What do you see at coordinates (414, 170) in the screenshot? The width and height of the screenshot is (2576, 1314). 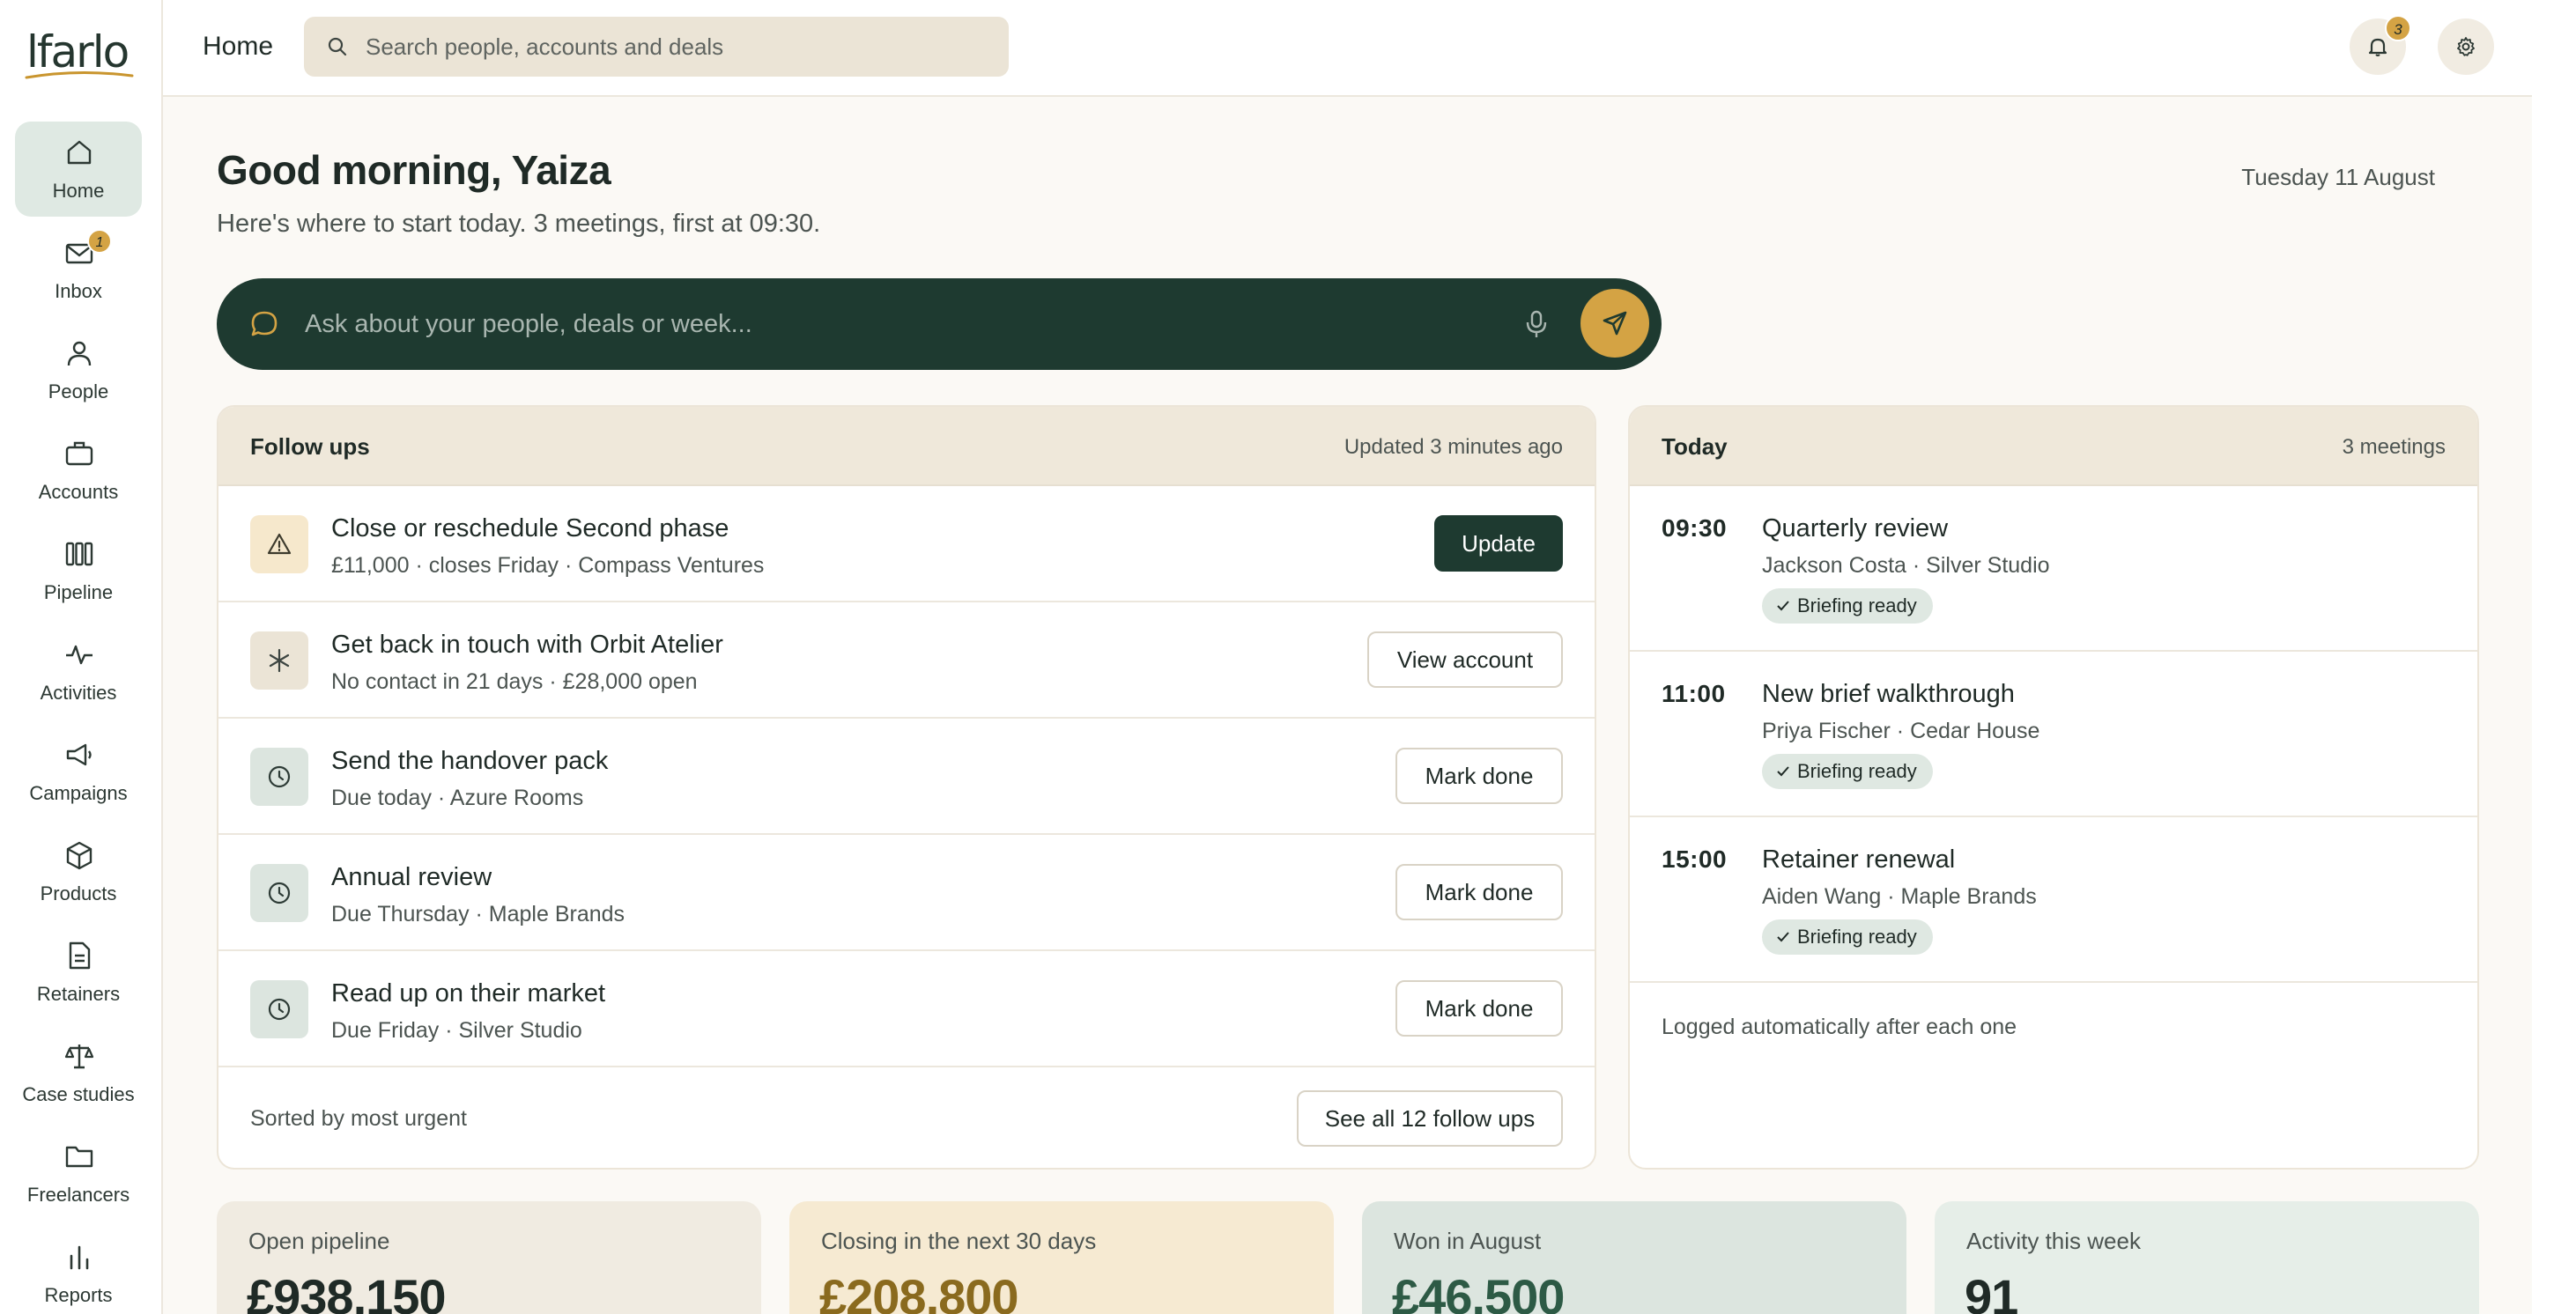 I see `greeting-title: Good morning, Yaiza` at bounding box center [414, 170].